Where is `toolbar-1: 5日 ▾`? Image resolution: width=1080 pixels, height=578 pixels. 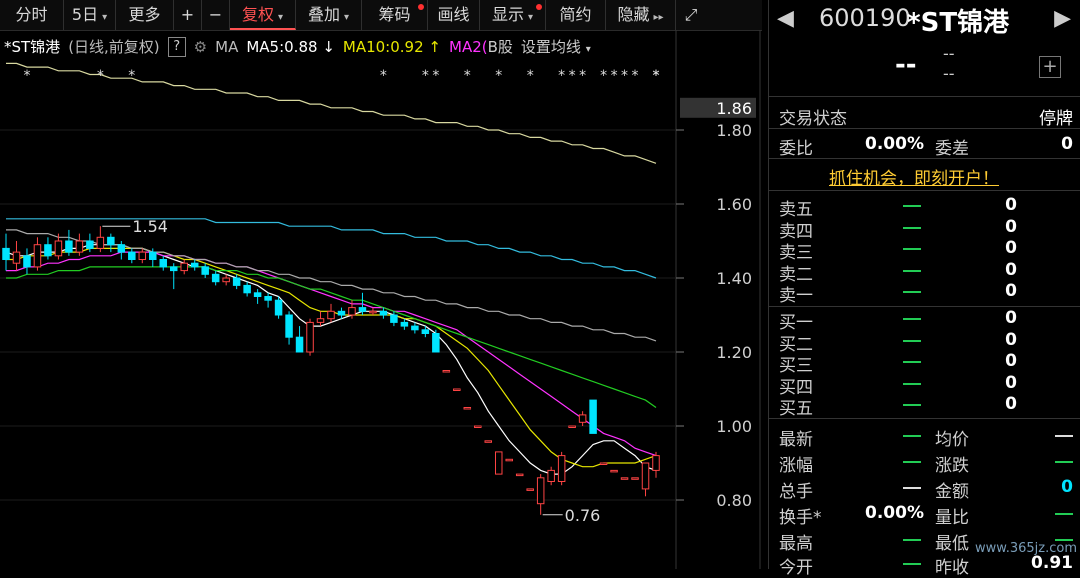
toolbar-1: 5日 ▾ is located at coordinates (90, 15).